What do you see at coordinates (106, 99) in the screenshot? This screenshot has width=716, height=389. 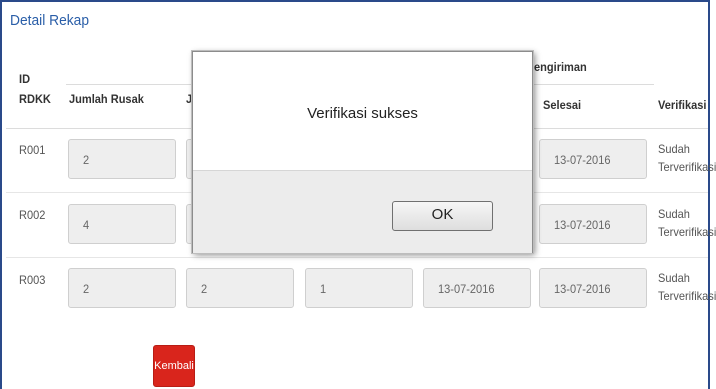 I see `header-jumlah-rusak: Jumlah Rusak` at bounding box center [106, 99].